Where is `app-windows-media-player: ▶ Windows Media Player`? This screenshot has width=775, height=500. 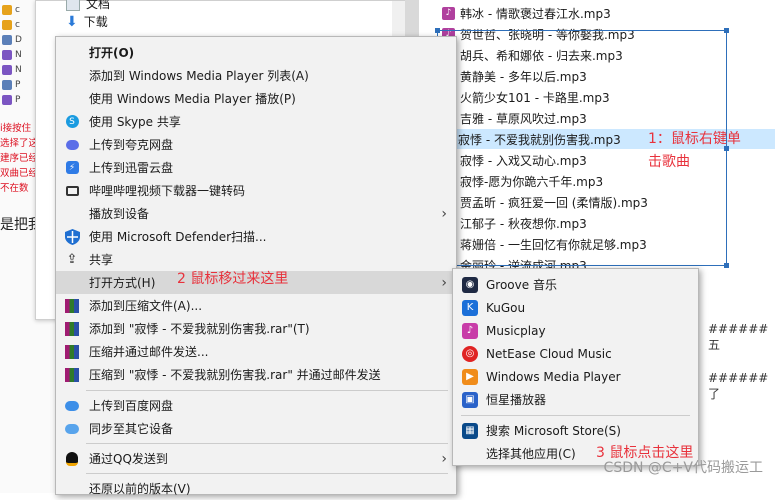 app-windows-media-player: ▶ Windows Media Player is located at coordinates (575, 376).